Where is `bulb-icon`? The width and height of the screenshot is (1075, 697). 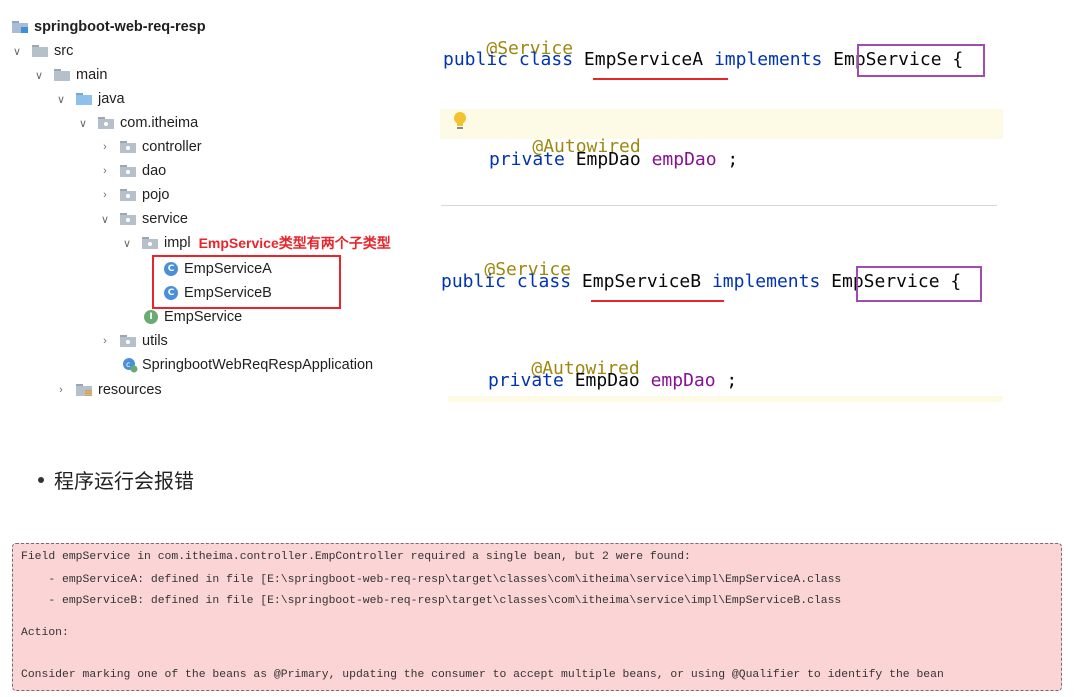 bulb-icon is located at coordinates (460, 123).